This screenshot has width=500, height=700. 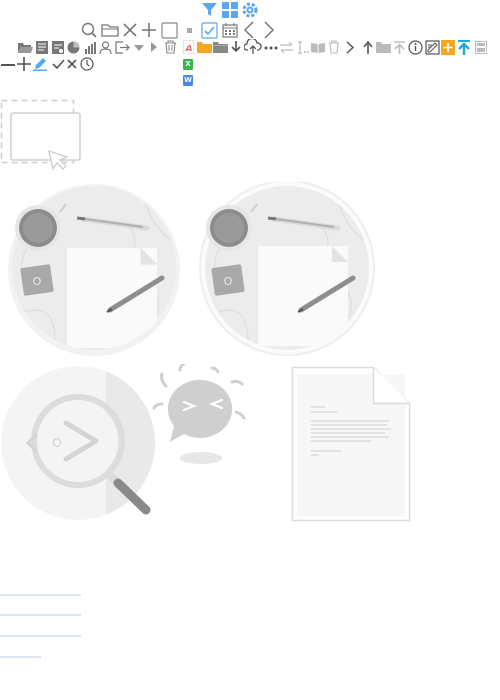 I want to click on empty-search-illustration: O, so click(x=79, y=444).